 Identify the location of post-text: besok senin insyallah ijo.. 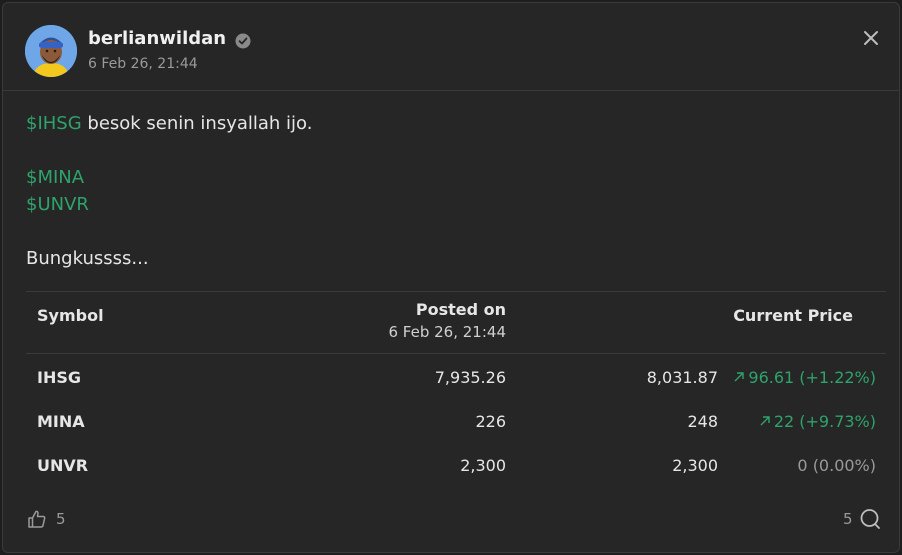
(197, 123).